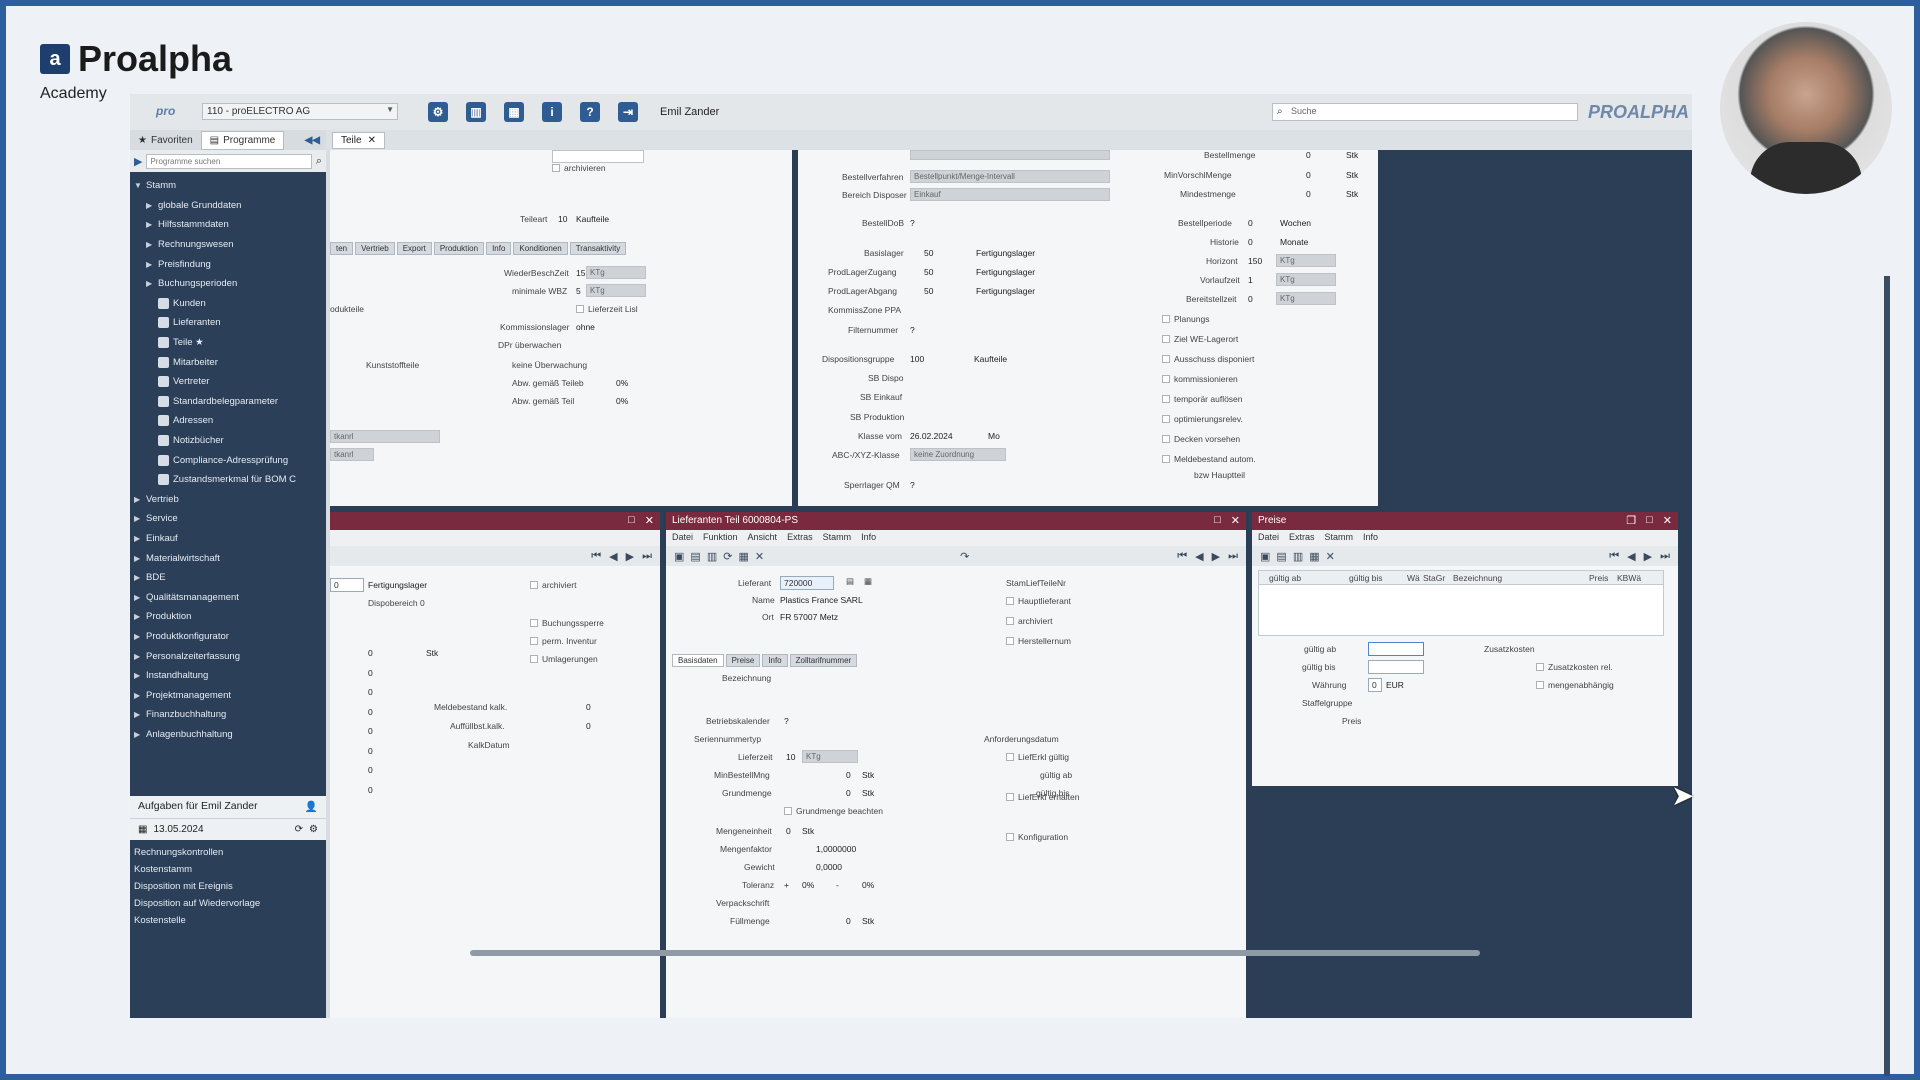 Image resolution: width=1920 pixels, height=1080 pixels. I want to click on tab-programme: ▤ Programme, so click(242, 140).